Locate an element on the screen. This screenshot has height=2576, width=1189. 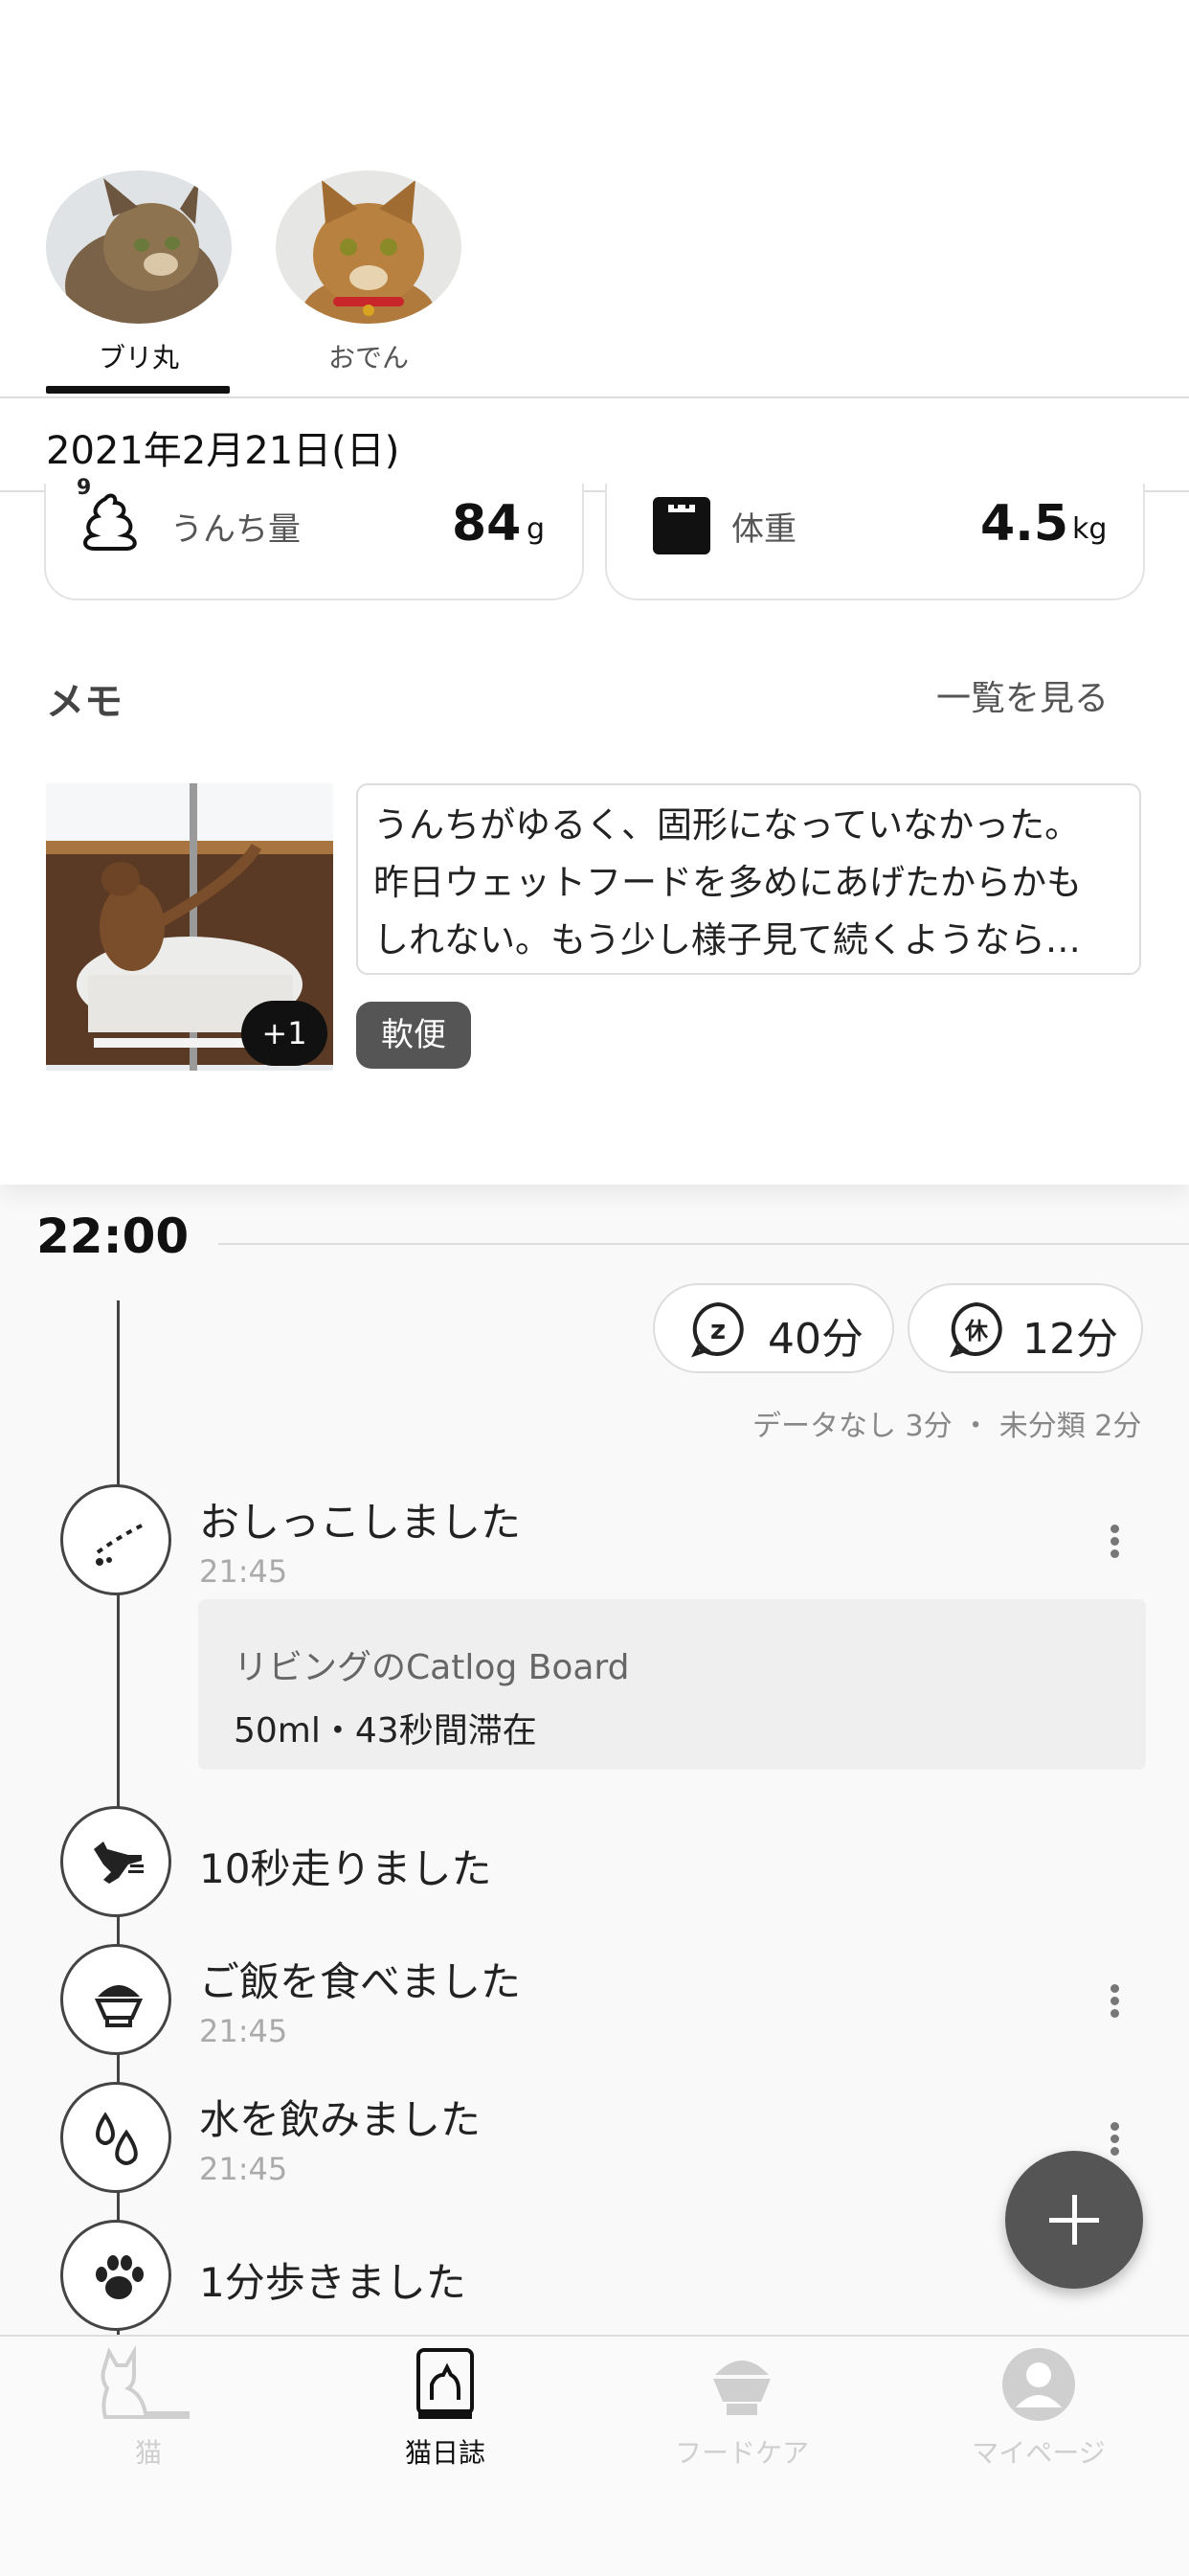
poop-value: 84 is located at coordinates (487, 524).